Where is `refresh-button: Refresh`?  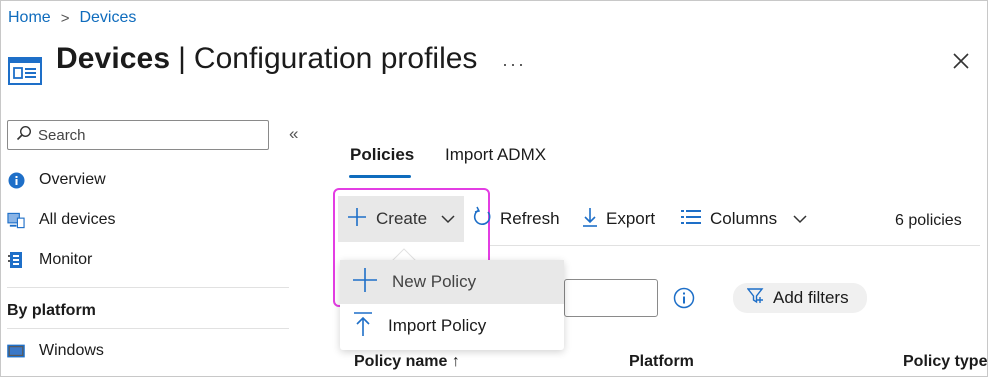 refresh-button: Refresh is located at coordinates (516, 219).